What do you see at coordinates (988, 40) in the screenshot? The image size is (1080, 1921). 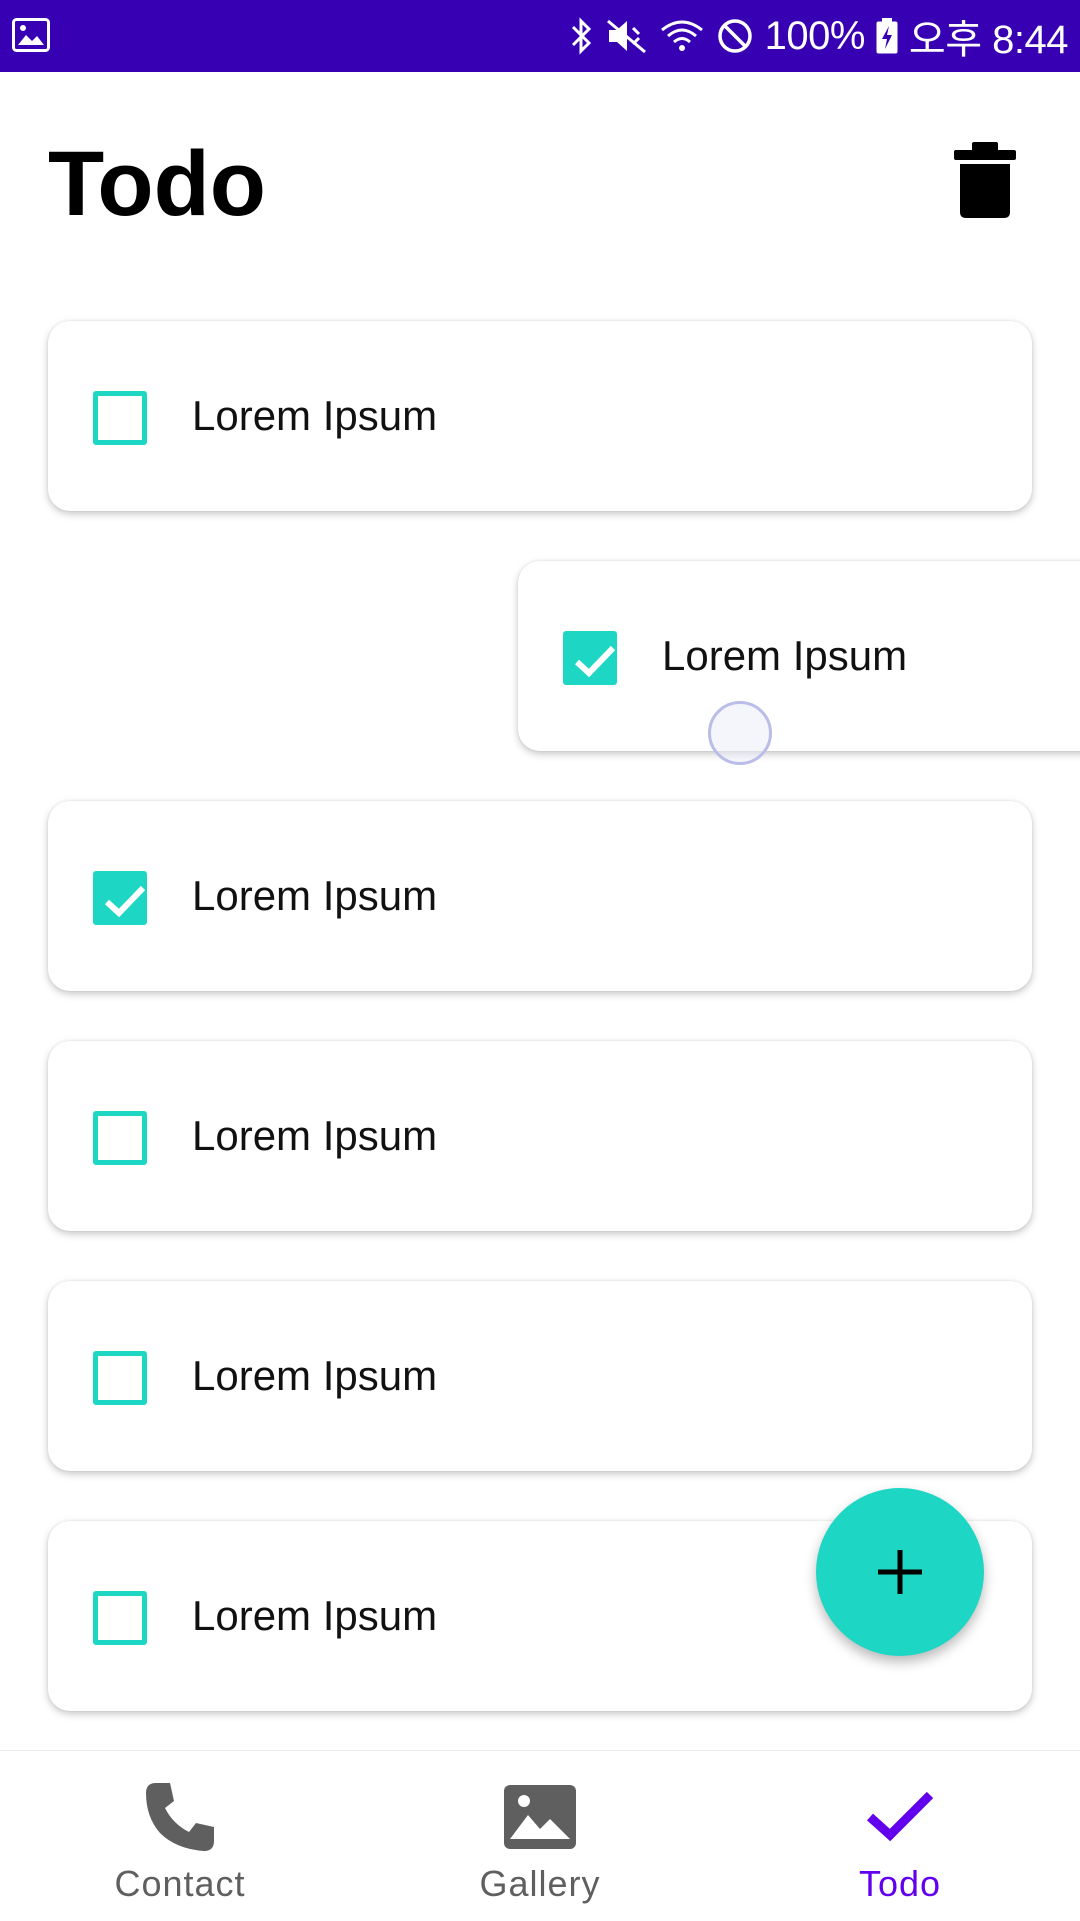 I see `status-time: 오후 8:44` at bounding box center [988, 40].